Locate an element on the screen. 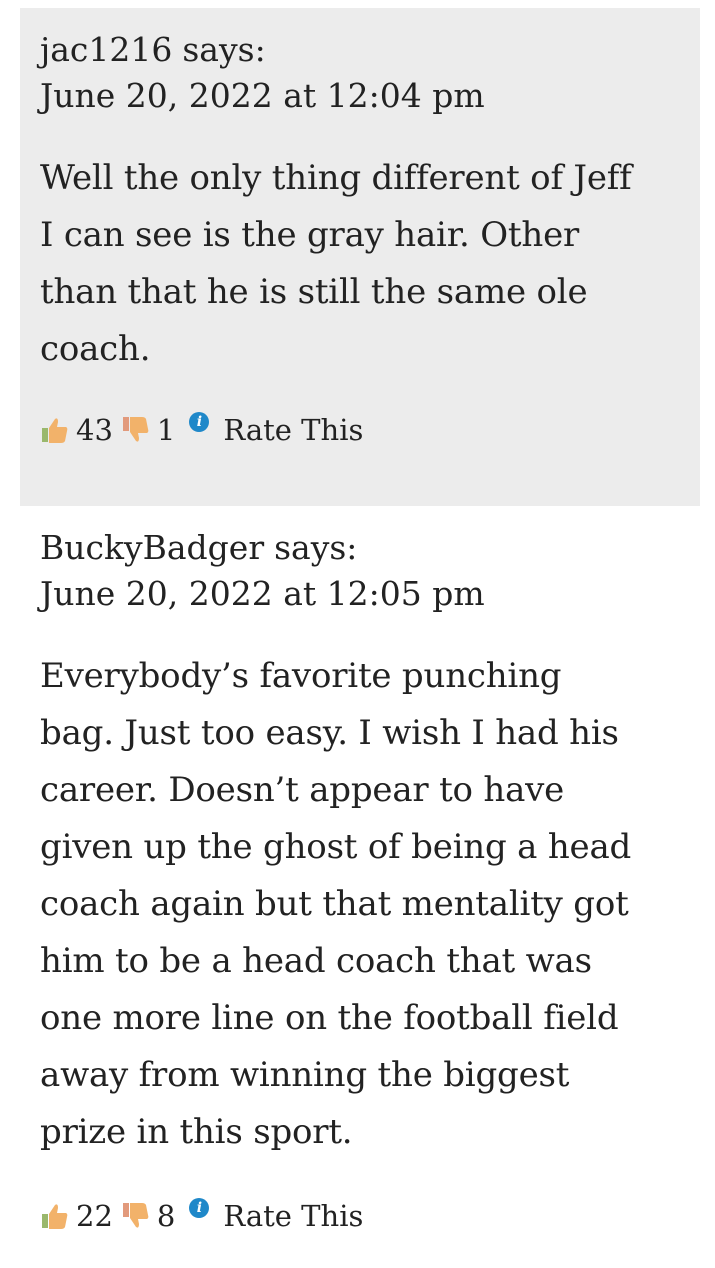 This screenshot has width=715, height=1268. rating-bar: 43 1 i Rate This is located at coordinates (360, 430).